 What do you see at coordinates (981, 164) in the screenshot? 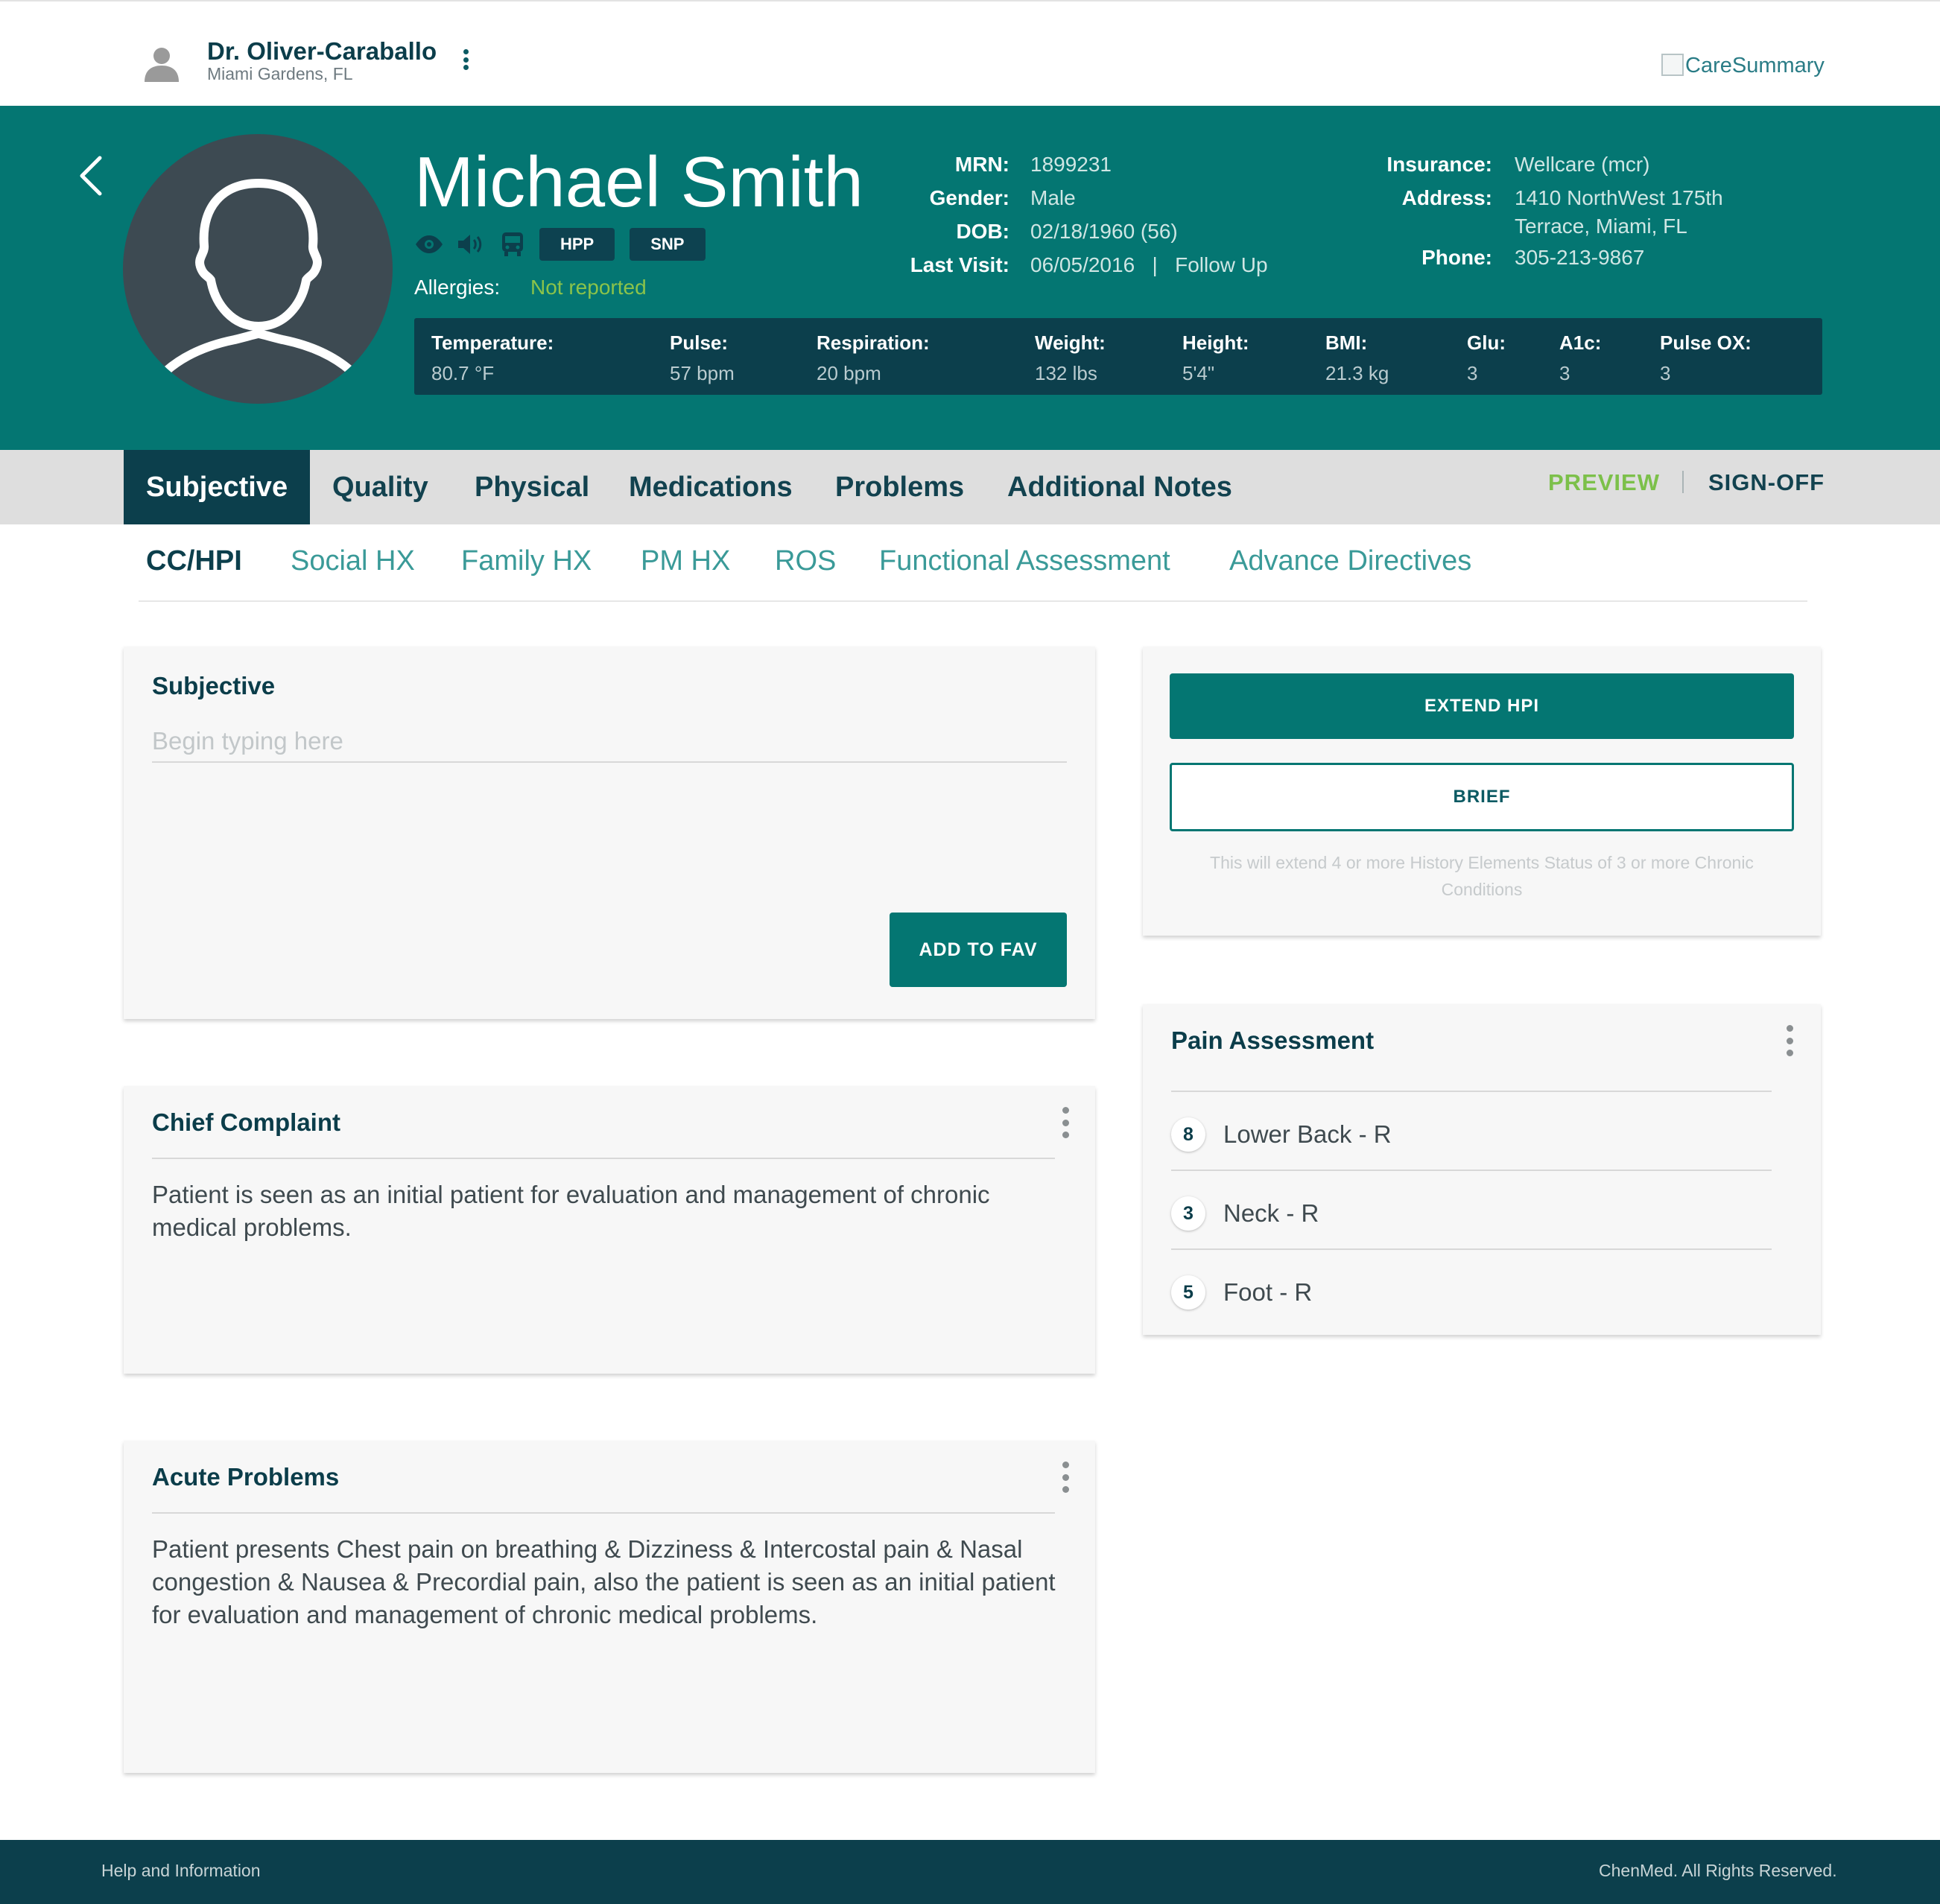
I see `mrn-label: MRN:` at bounding box center [981, 164].